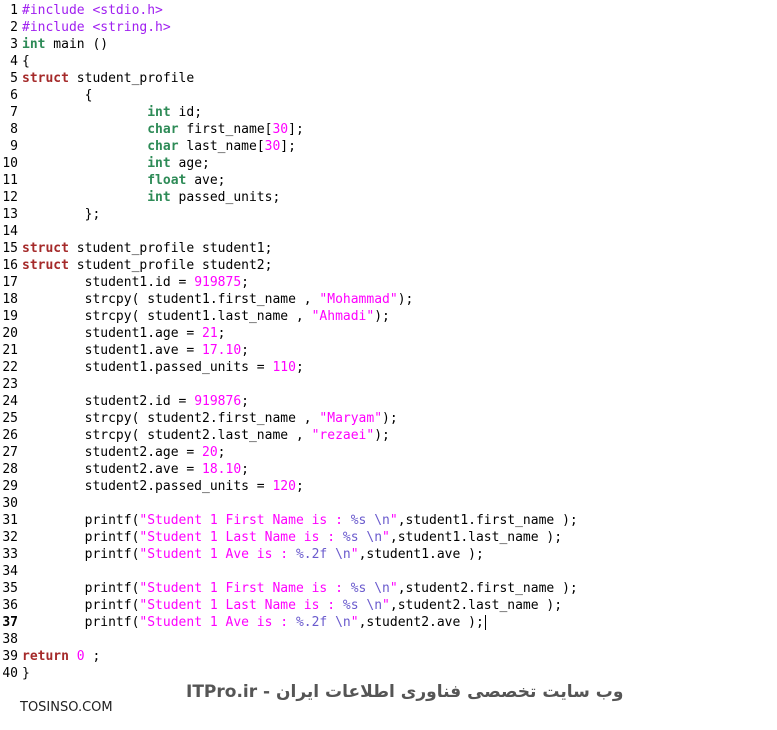 This screenshot has width=777, height=730. I want to click on line-number: 40, so click(10, 673).